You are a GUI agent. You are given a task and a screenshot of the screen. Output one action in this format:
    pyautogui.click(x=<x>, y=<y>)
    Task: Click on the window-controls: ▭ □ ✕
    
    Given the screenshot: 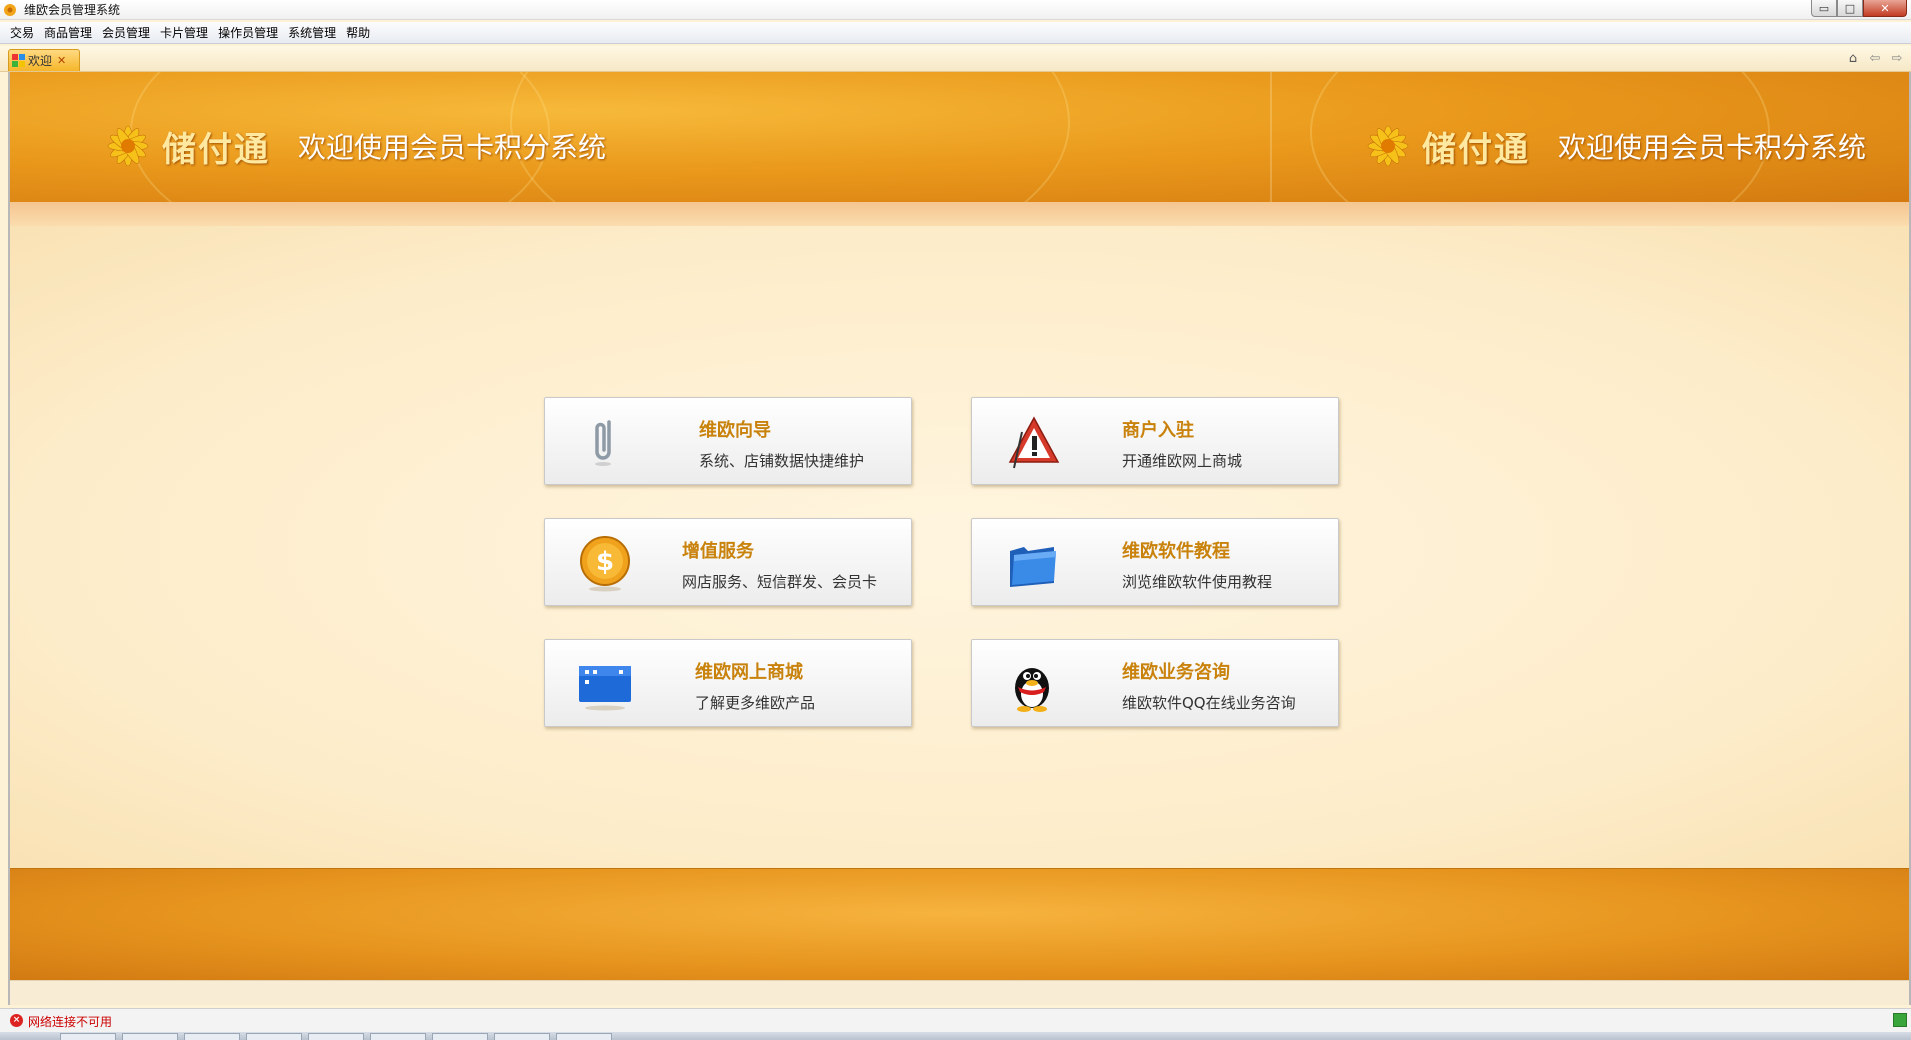 What is the action you would take?
    pyautogui.click(x=1859, y=8)
    